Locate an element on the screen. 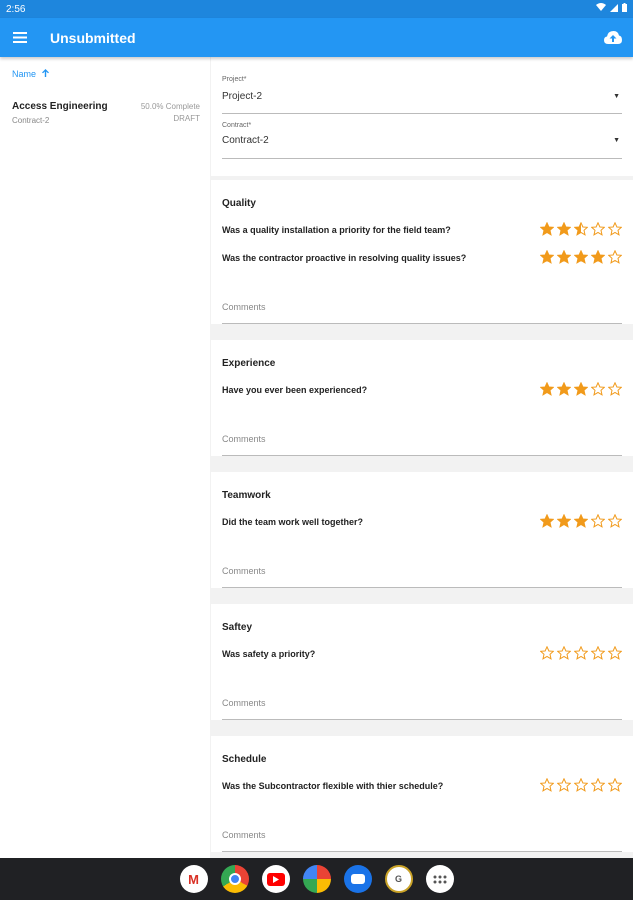 The image size is (633, 900). section-title: Teamwork is located at coordinates (246, 495).